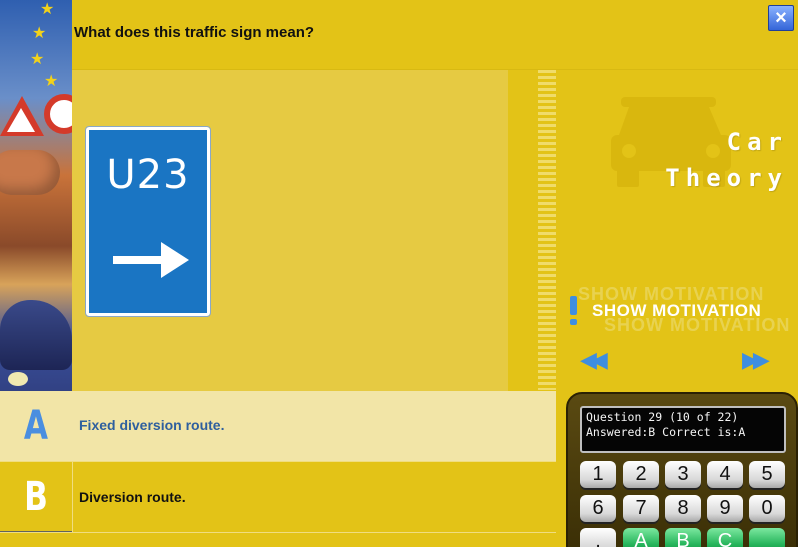  Describe the element at coordinates (58, 114) in the screenshot. I see `prohibition-sign-icon` at that location.